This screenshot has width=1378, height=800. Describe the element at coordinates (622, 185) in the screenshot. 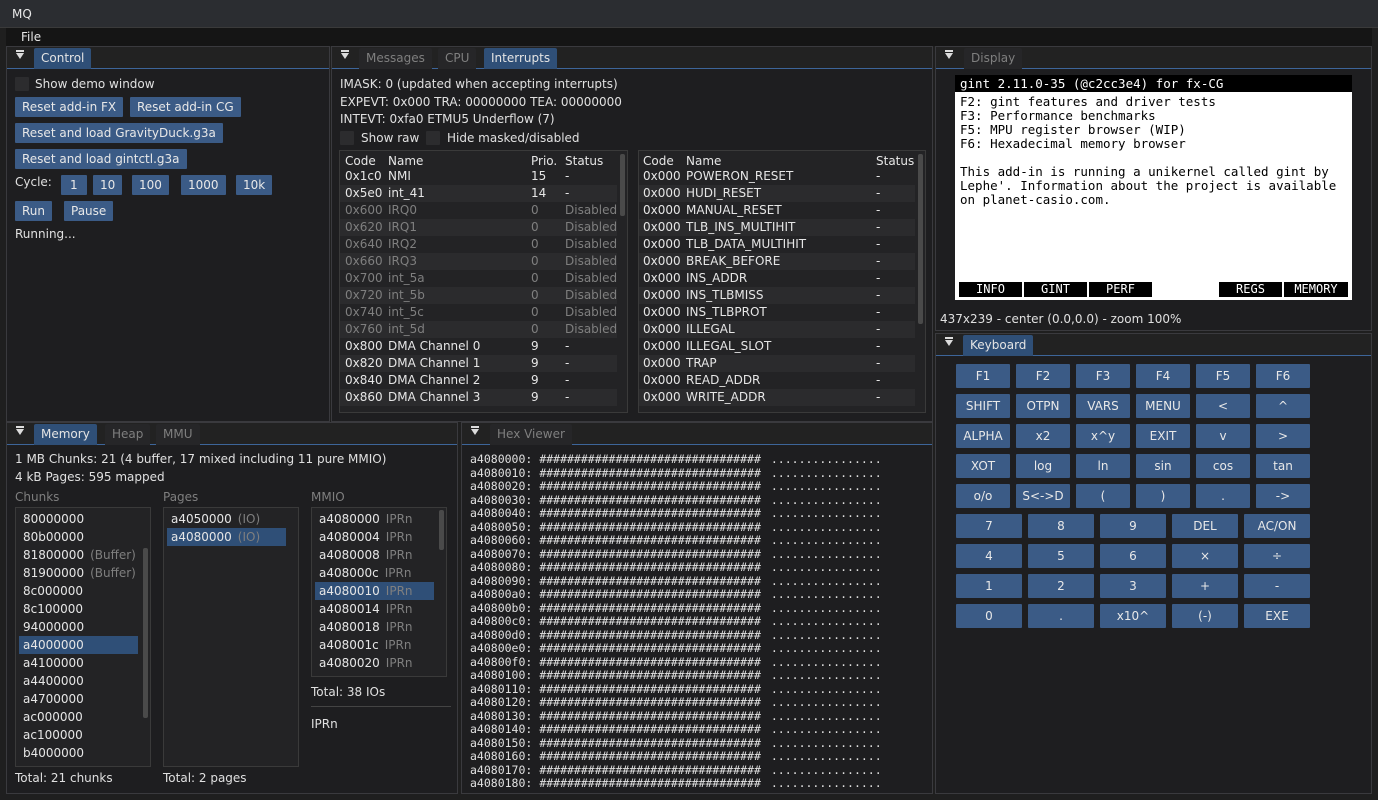

I see `interrupt-table-scrollbar` at that location.